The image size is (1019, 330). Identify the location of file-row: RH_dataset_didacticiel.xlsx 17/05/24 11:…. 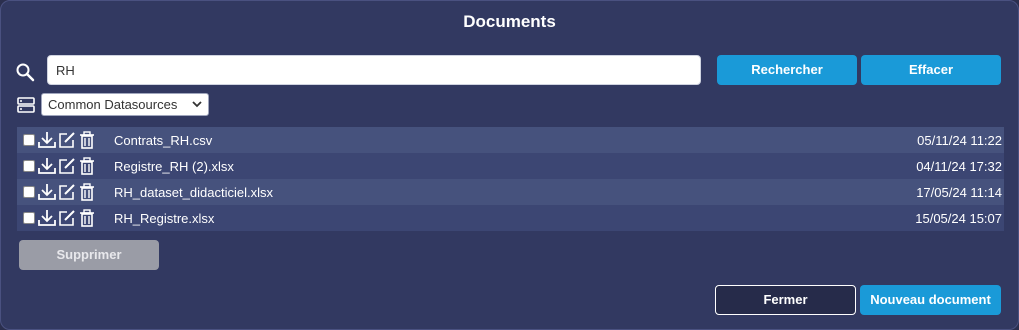
(510, 192).